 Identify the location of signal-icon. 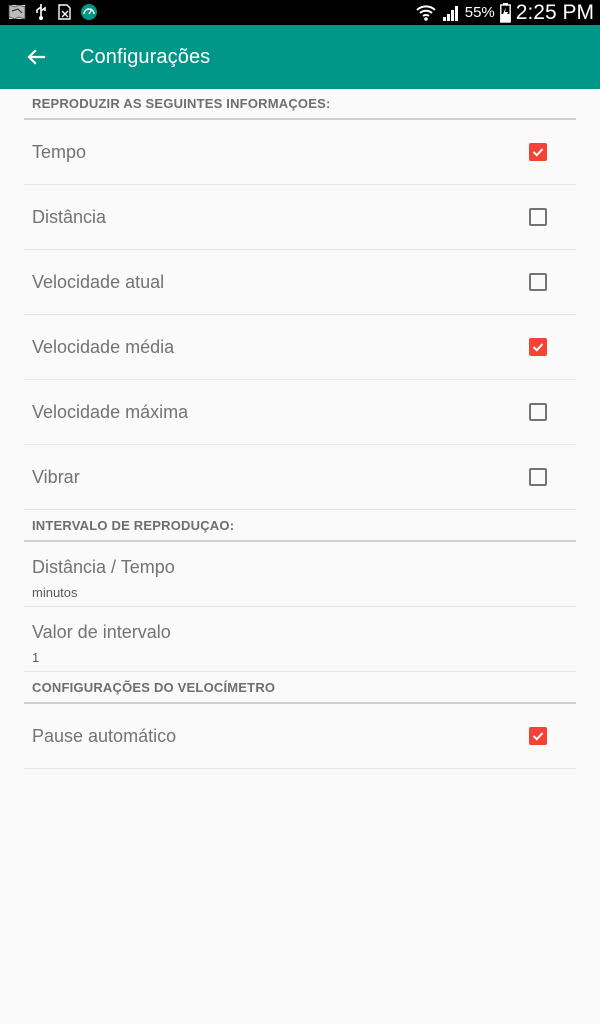
(450, 13).